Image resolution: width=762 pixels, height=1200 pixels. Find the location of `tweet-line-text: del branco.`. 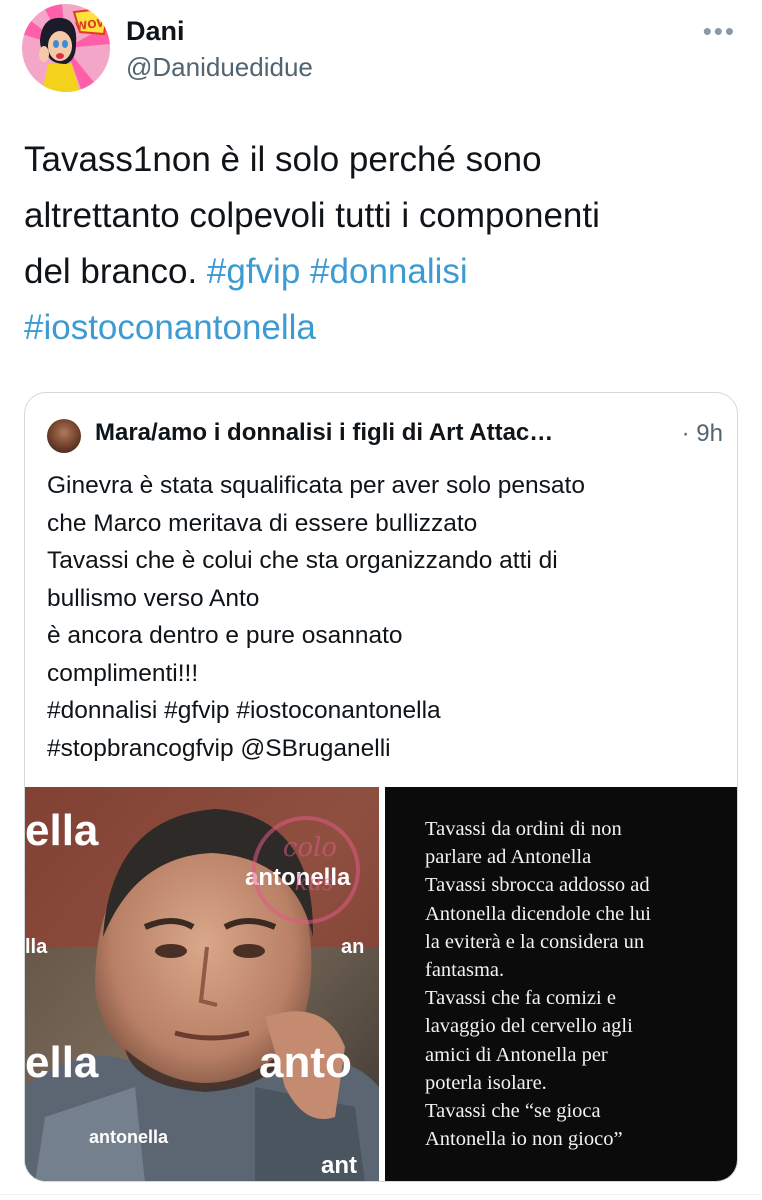

tweet-line-text: del branco. is located at coordinates (115, 271).